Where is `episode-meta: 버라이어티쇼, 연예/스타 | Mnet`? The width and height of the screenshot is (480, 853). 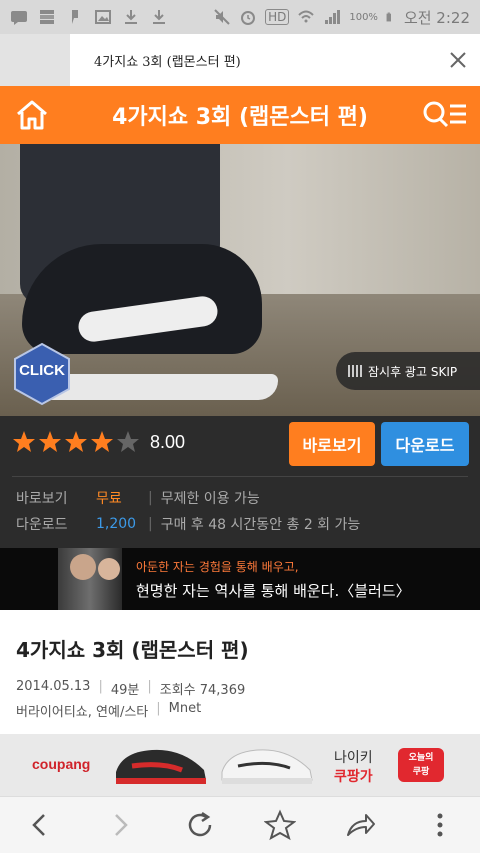
episode-meta: 버라이어티쇼, 연예/스타 | Mnet is located at coordinates (108, 710).